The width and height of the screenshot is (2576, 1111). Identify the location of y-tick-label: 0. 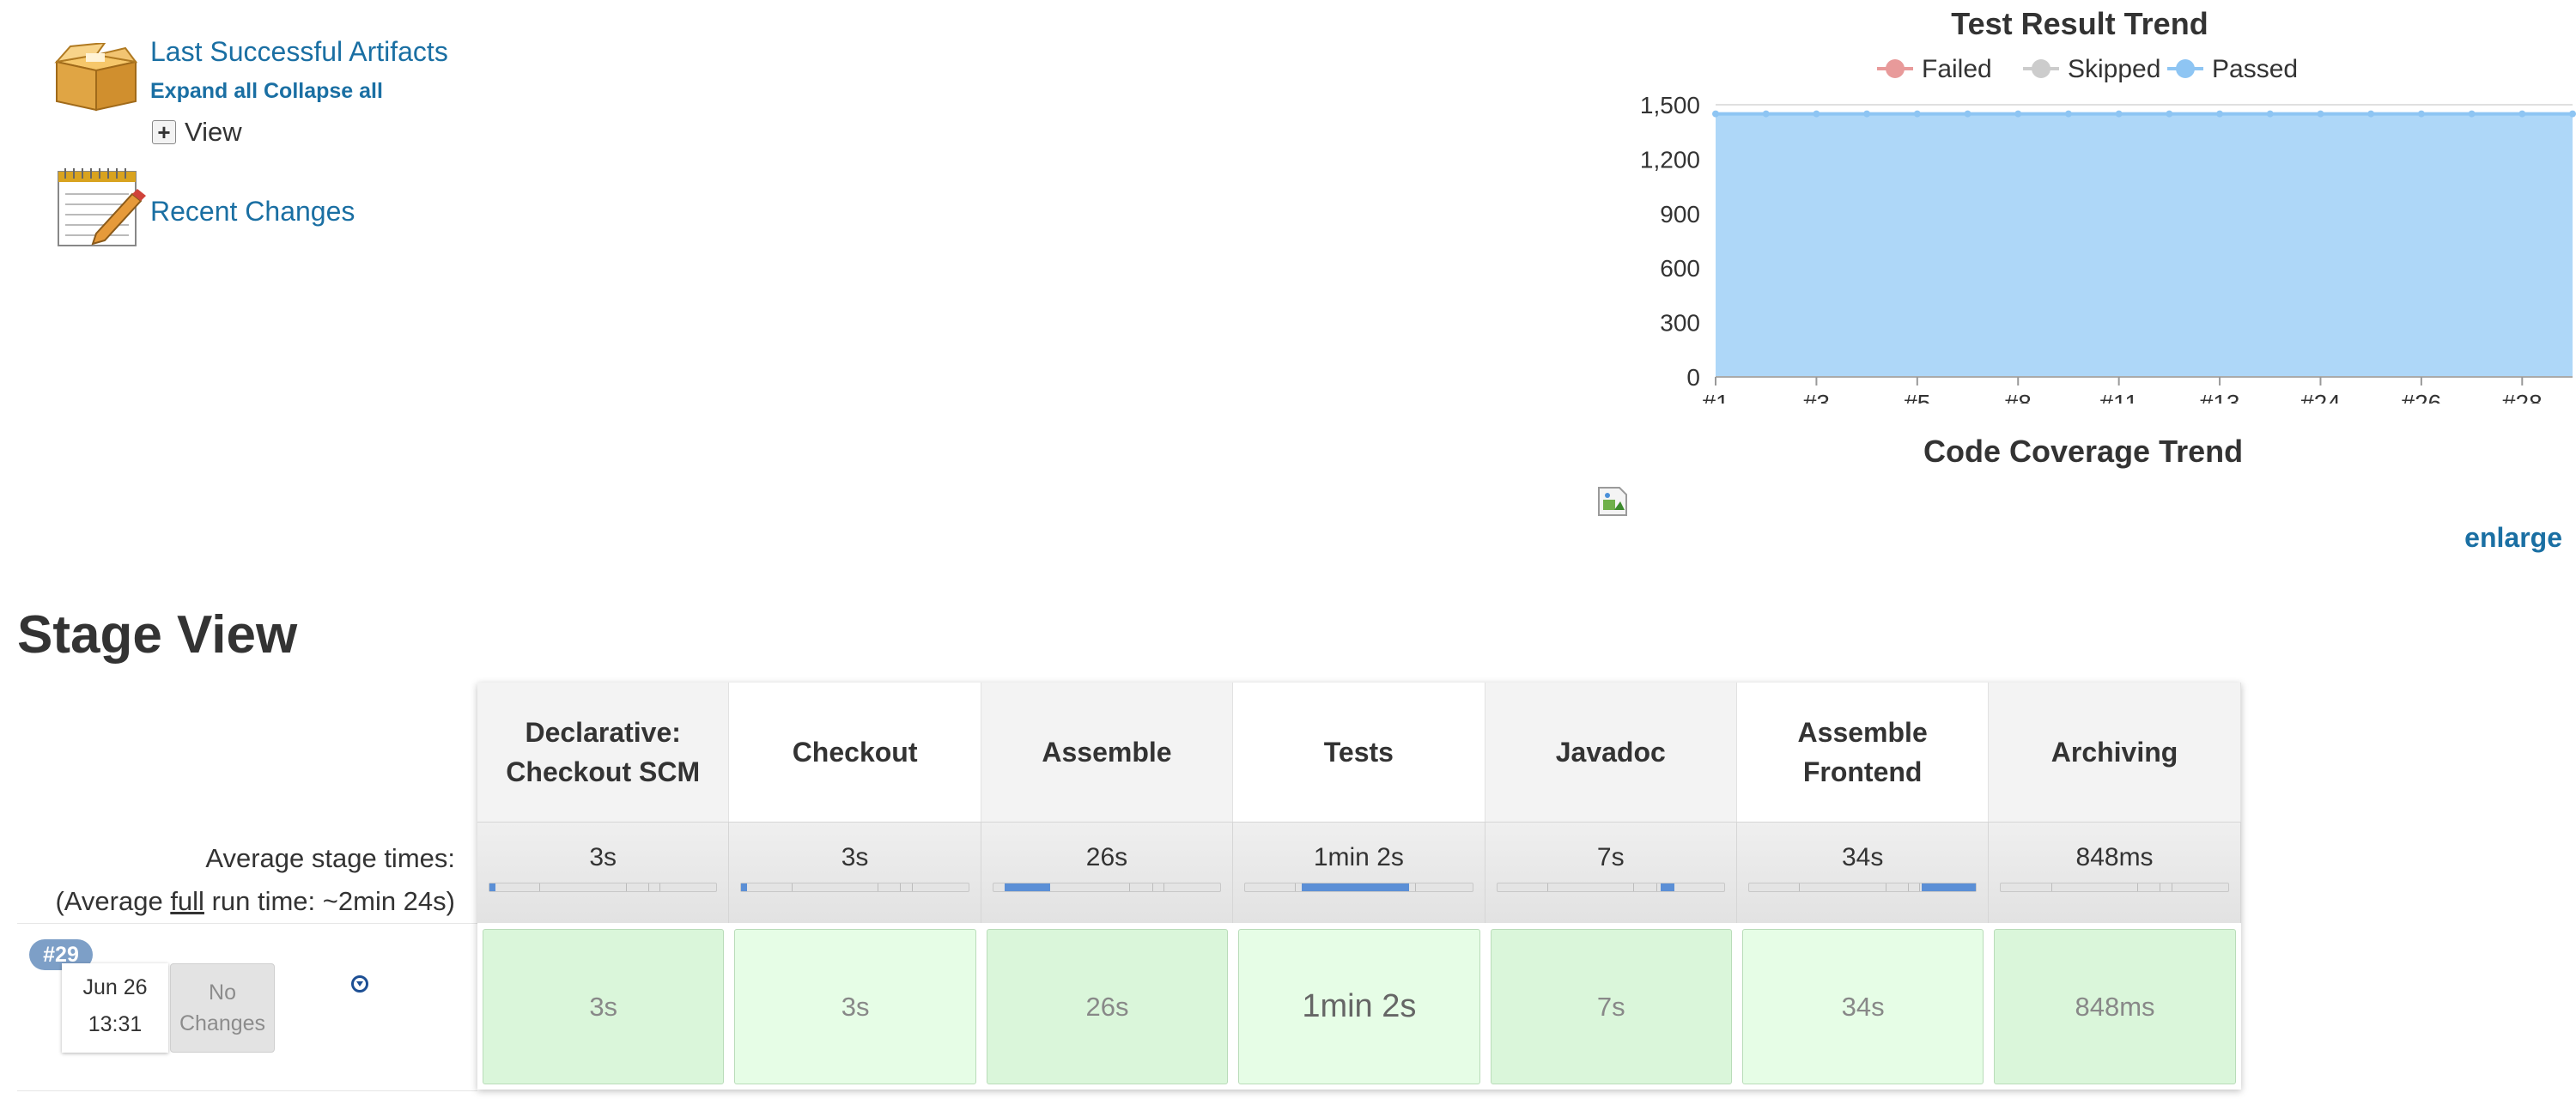
(1693, 377).